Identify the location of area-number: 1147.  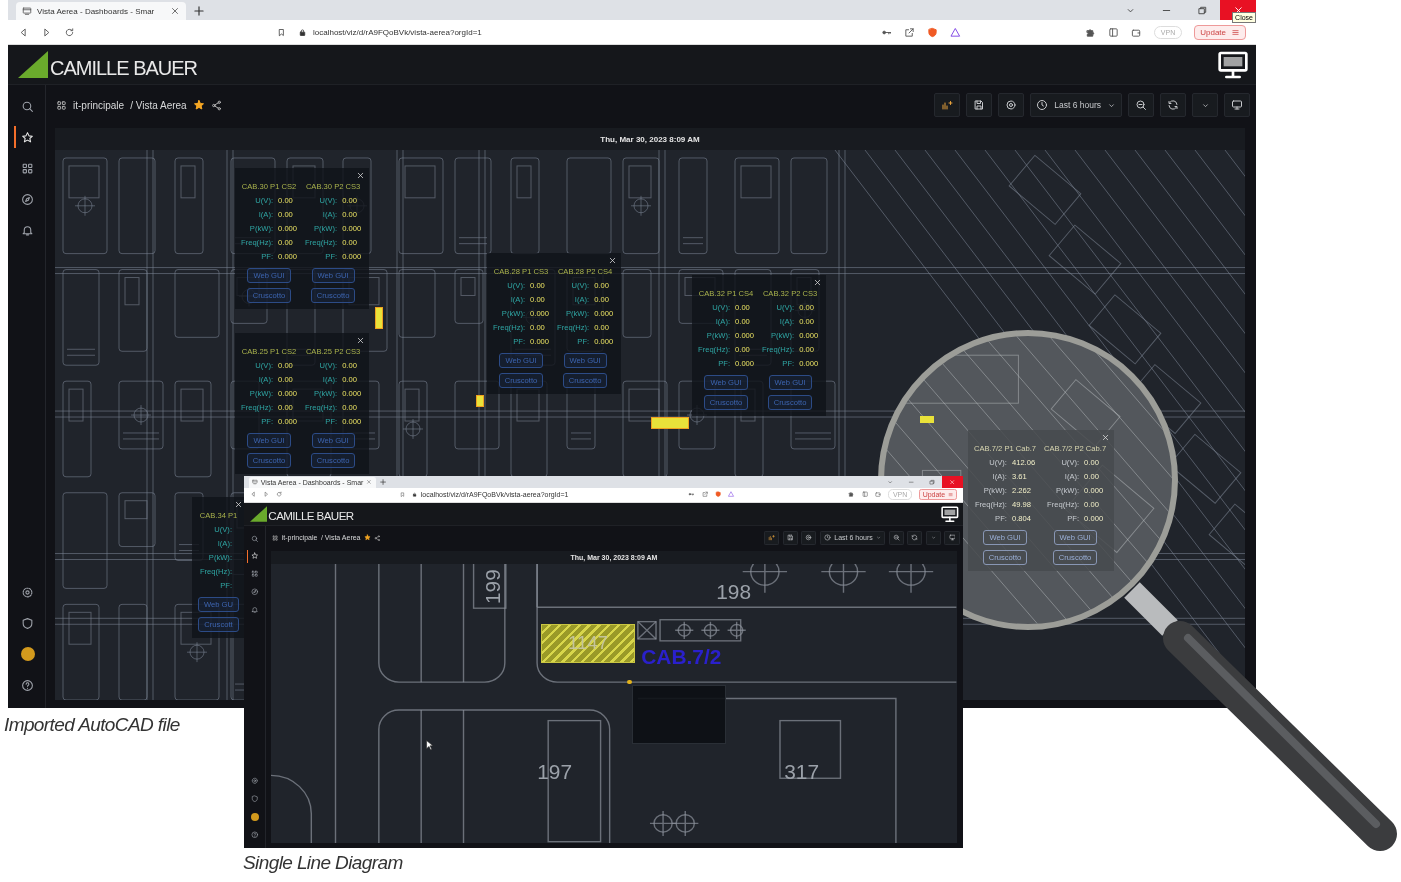
(588, 643).